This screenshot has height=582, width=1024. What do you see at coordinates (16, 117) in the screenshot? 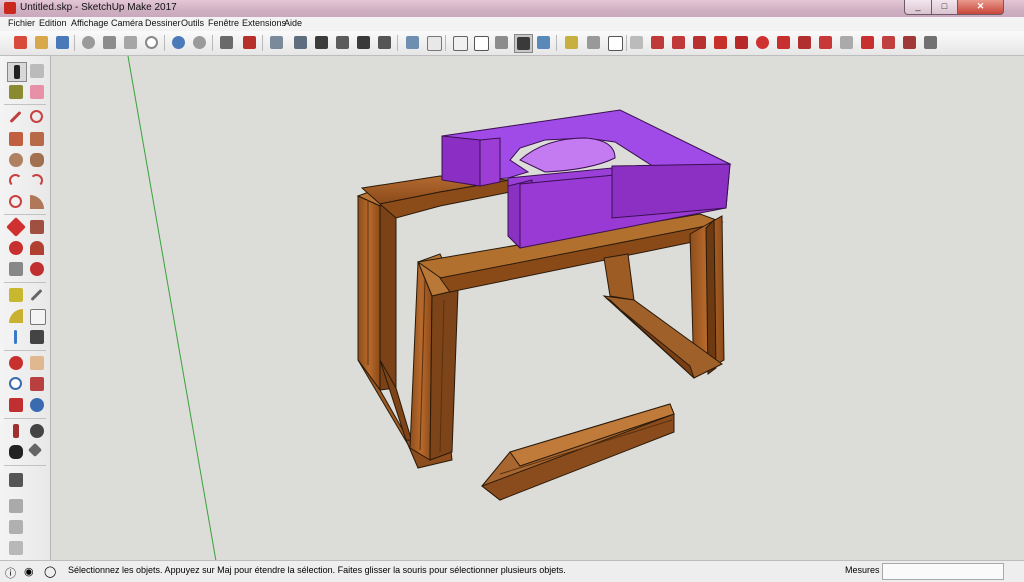
I see `line-tool-icon` at bounding box center [16, 117].